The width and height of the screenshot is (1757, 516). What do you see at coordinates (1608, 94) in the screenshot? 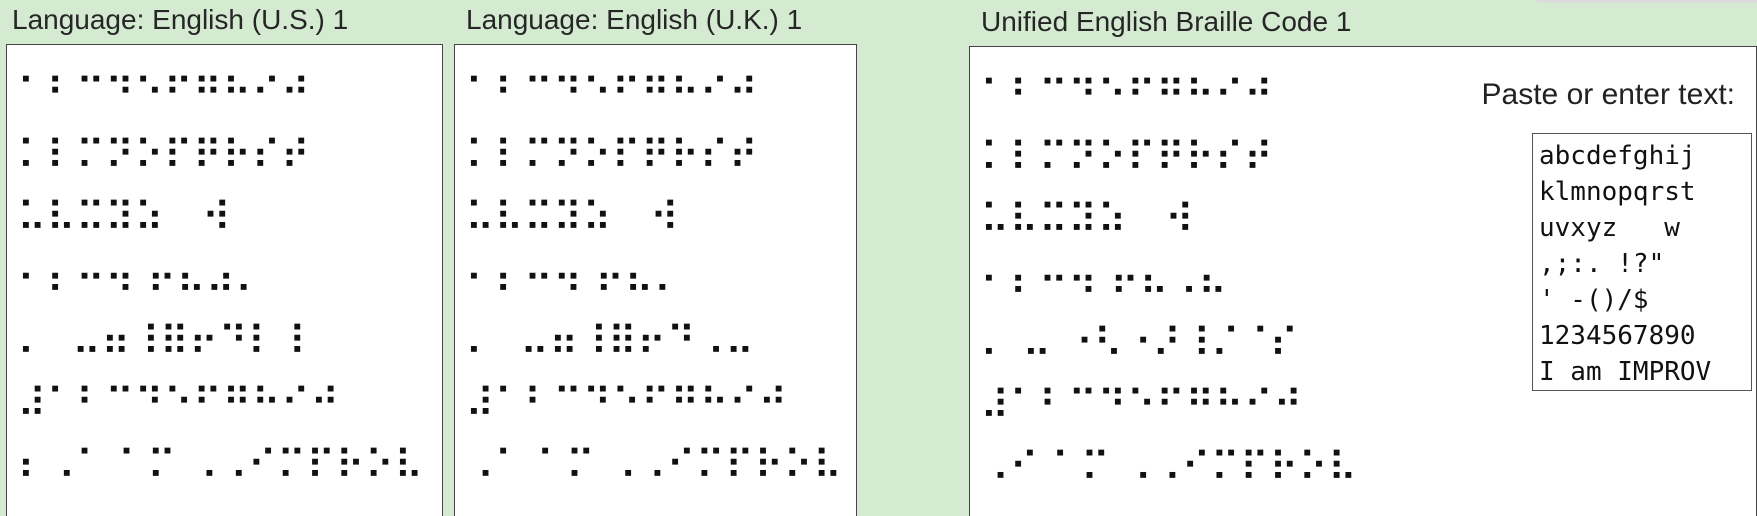
I see `input-label: Paste or enter text:` at bounding box center [1608, 94].